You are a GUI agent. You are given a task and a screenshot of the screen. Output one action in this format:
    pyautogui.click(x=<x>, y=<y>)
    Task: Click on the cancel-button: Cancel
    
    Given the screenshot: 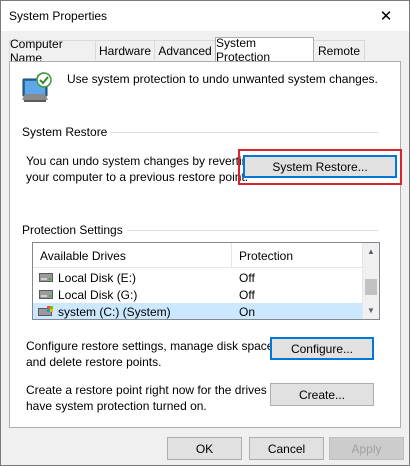 What is the action you would take?
    pyautogui.click(x=286, y=448)
    